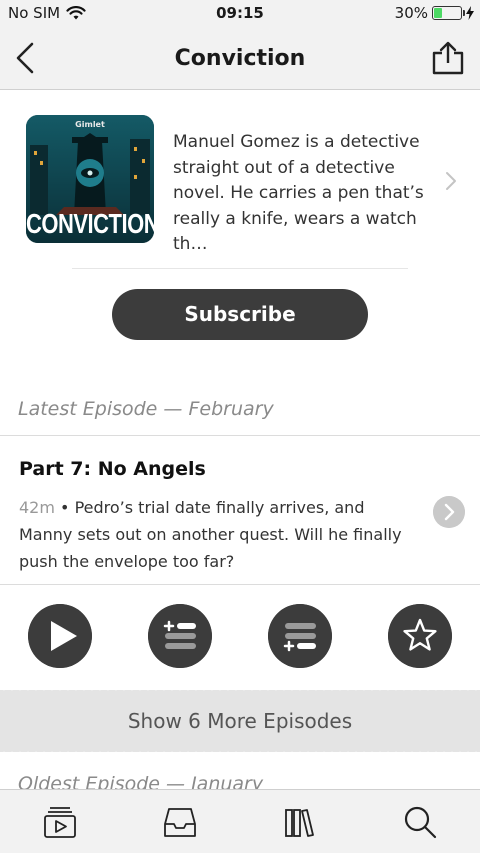 Image resolution: width=480 pixels, height=853 pixels. I want to click on tab-library, so click(300, 822).